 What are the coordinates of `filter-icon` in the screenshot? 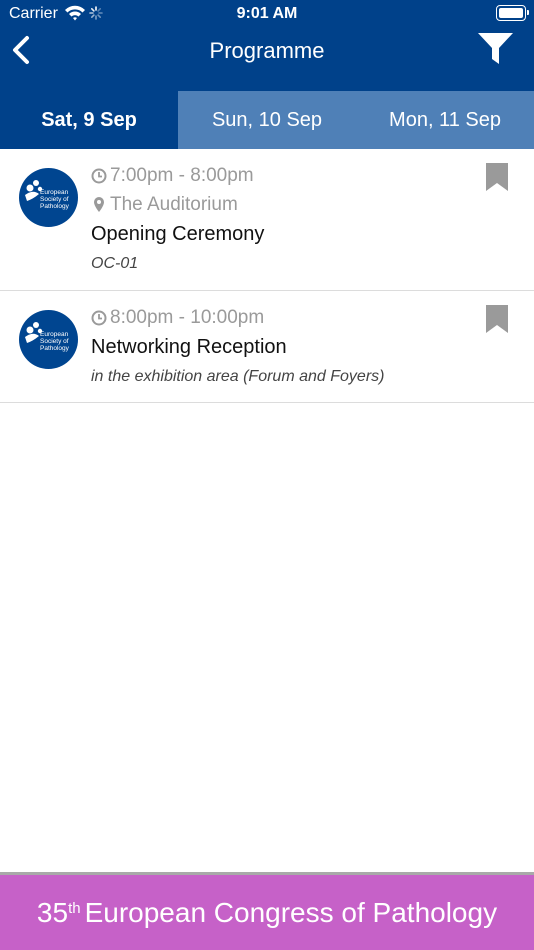 It's located at (495, 49).